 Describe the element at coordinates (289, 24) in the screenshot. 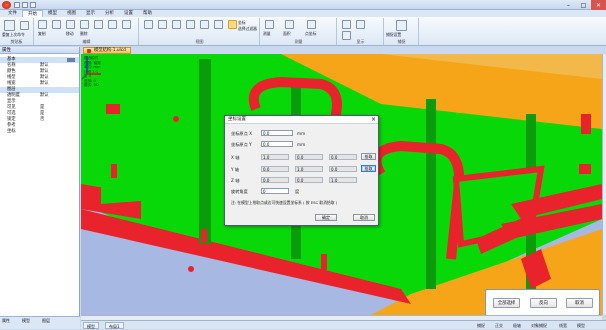

I see `area-icon` at that location.